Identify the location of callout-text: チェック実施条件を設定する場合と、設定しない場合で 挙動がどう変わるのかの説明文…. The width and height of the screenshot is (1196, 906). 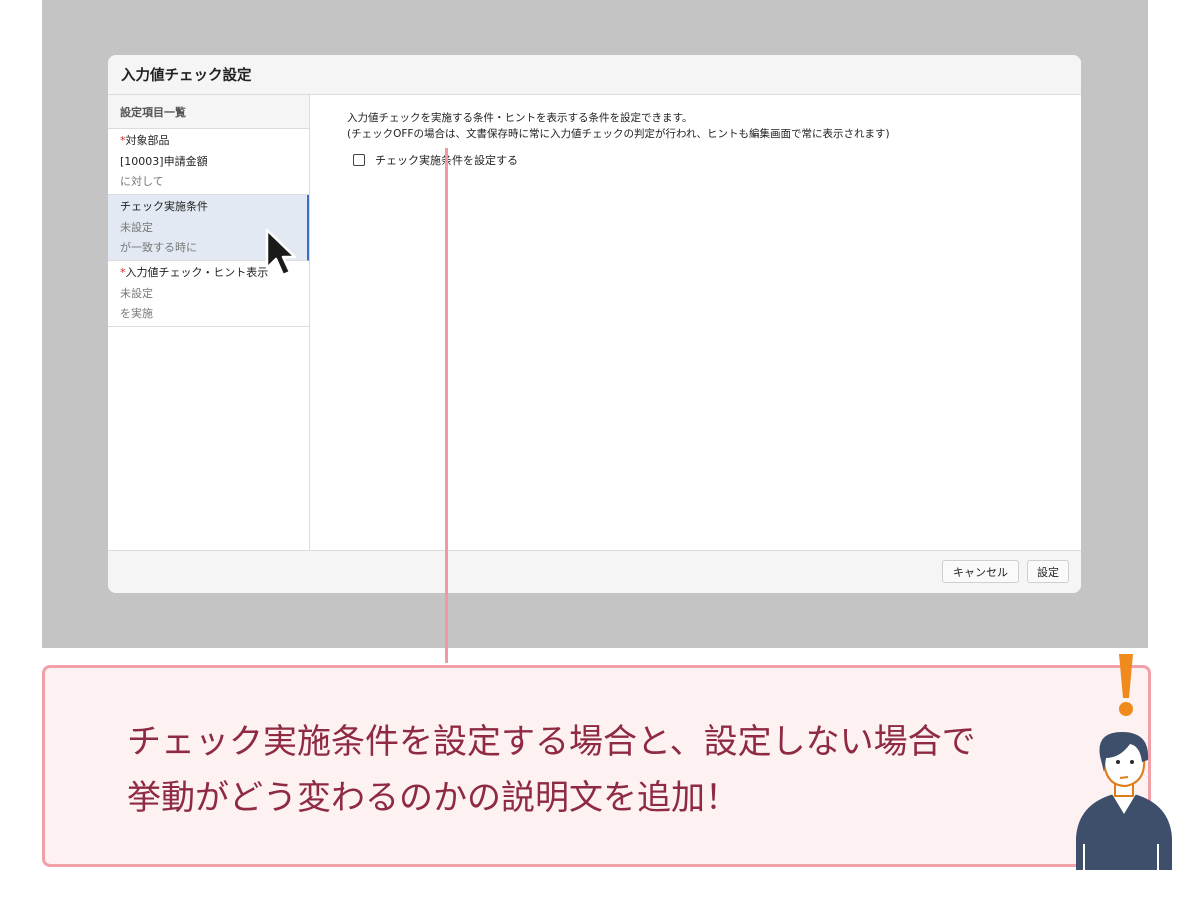
(622, 770).